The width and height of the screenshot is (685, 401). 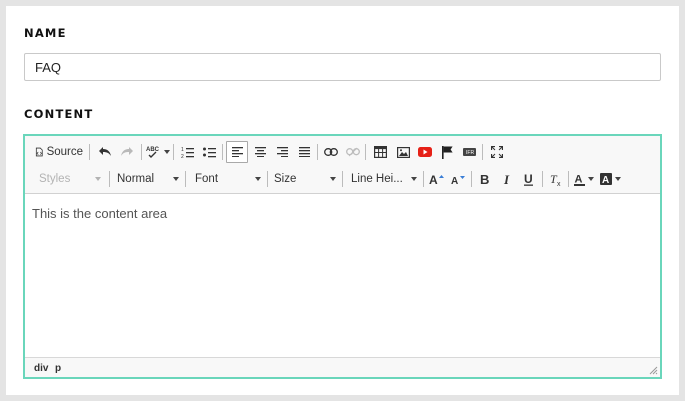 I want to click on remove-format-button: T x, so click(x=556, y=179).